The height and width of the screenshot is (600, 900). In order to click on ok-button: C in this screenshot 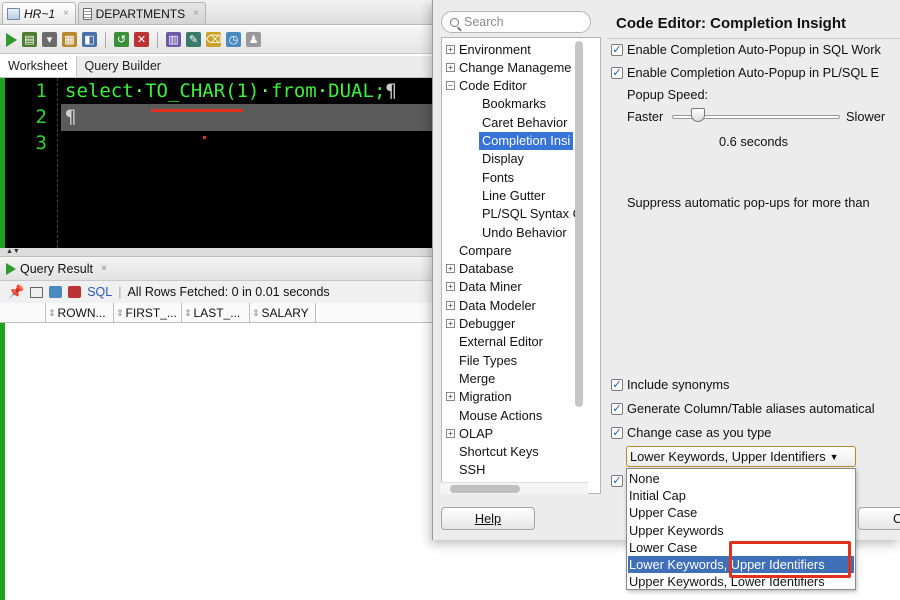, I will do `click(879, 518)`.